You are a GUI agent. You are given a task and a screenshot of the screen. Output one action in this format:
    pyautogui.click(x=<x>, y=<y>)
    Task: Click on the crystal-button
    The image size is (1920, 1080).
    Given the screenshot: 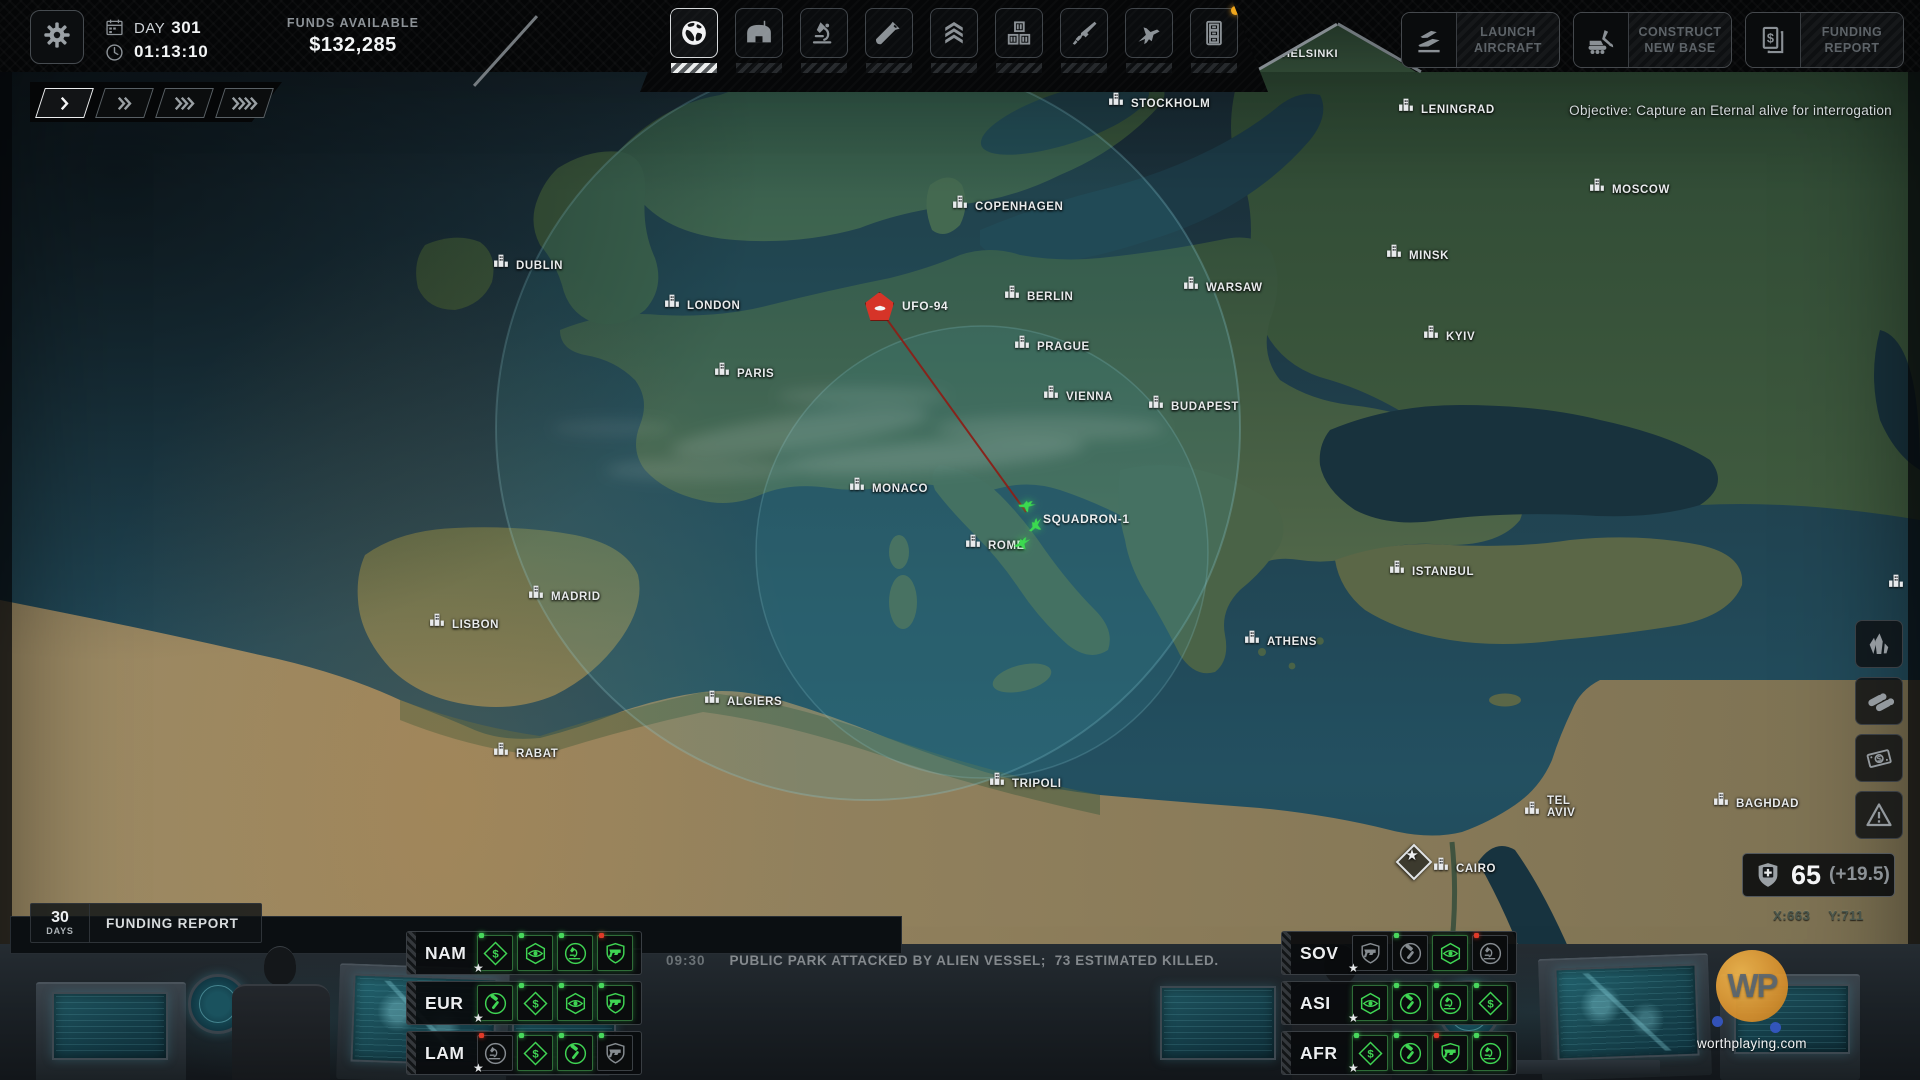 What is the action you would take?
    pyautogui.click(x=1879, y=644)
    